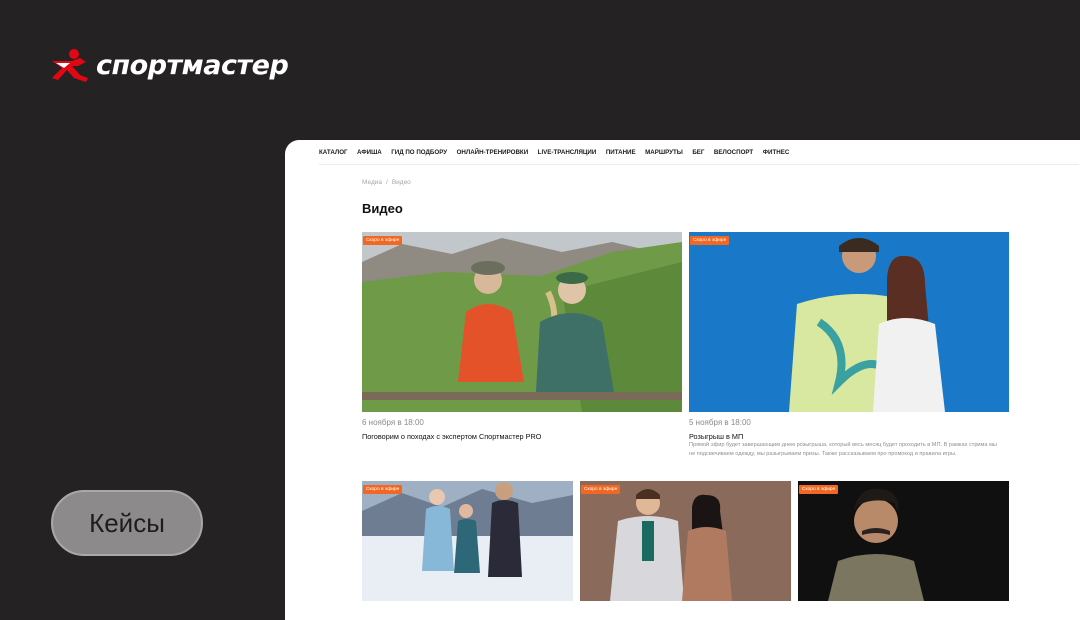 The height and width of the screenshot is (620, 1080). I want to click on page-title: Видео, so click(382, 208).